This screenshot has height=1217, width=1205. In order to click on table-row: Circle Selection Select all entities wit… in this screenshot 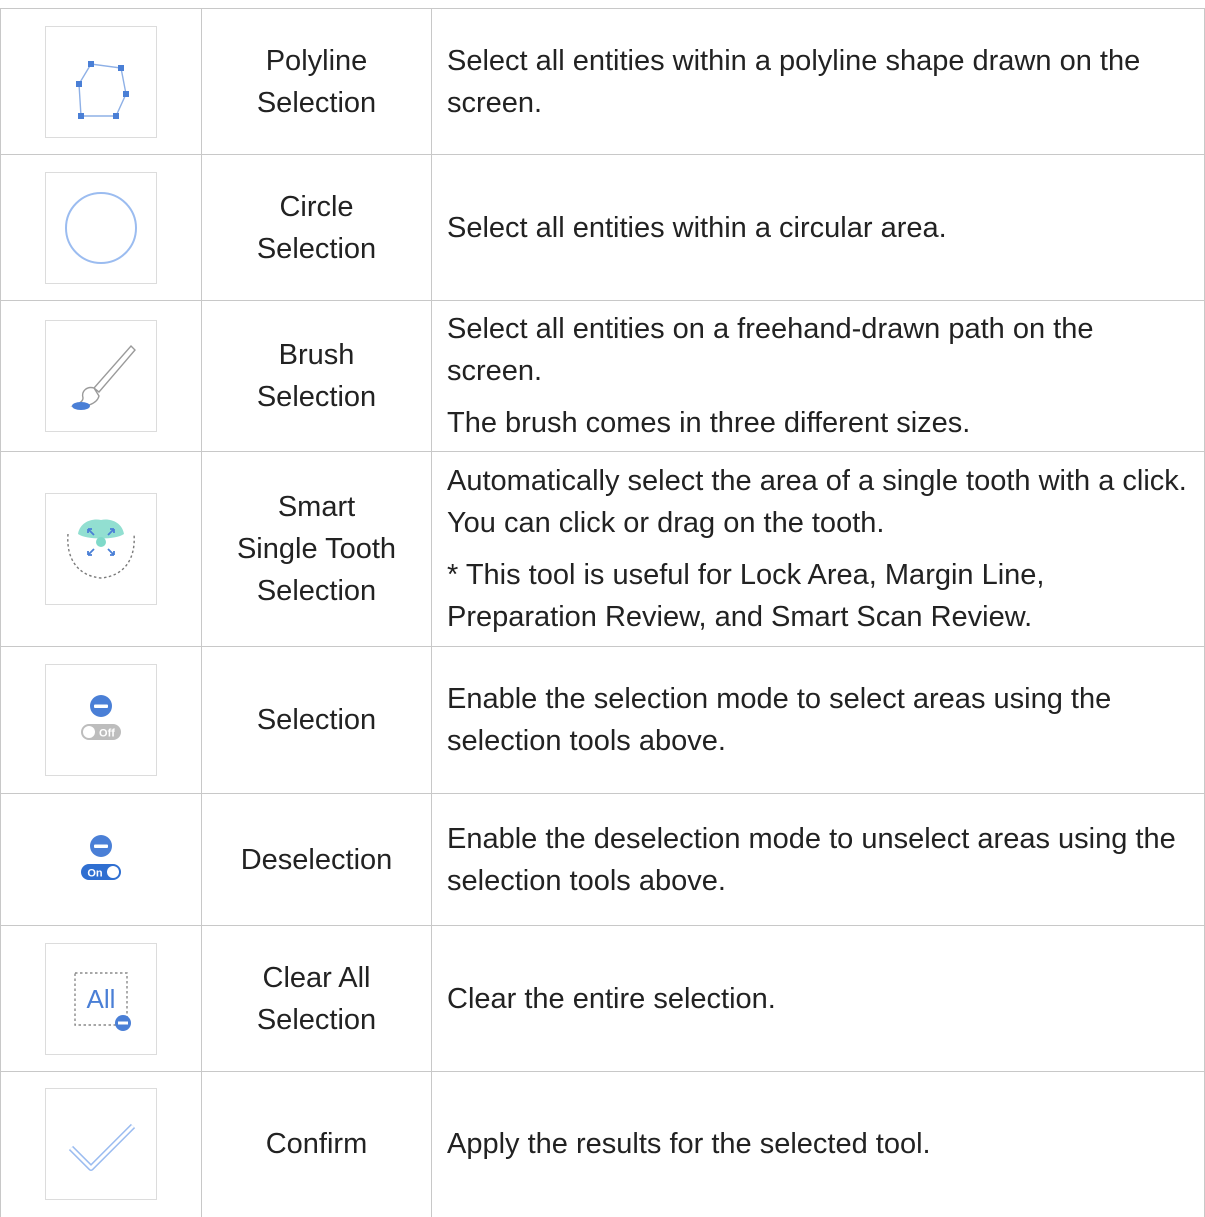, I will do `click(602, 227)`.